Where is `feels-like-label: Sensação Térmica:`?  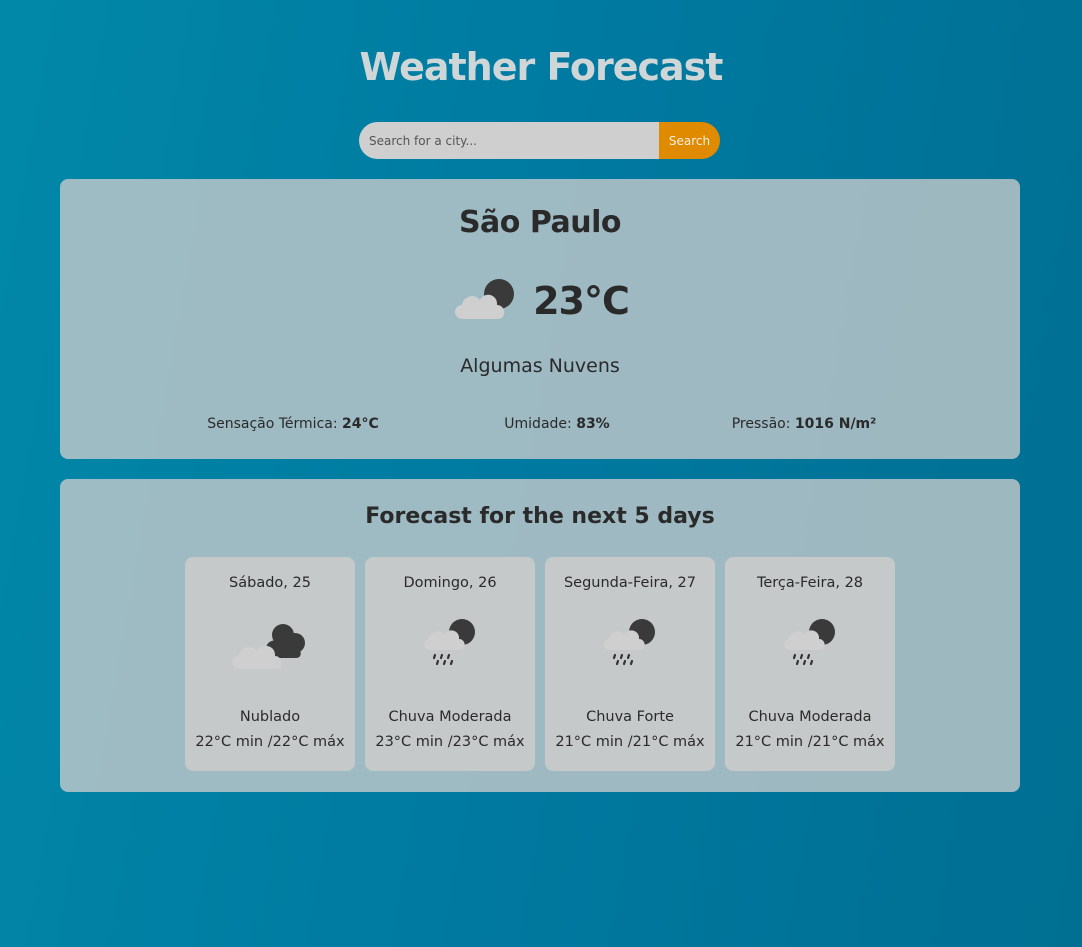 feels-like-label: Sensação Térmica: is located at coordinates (272, 424).